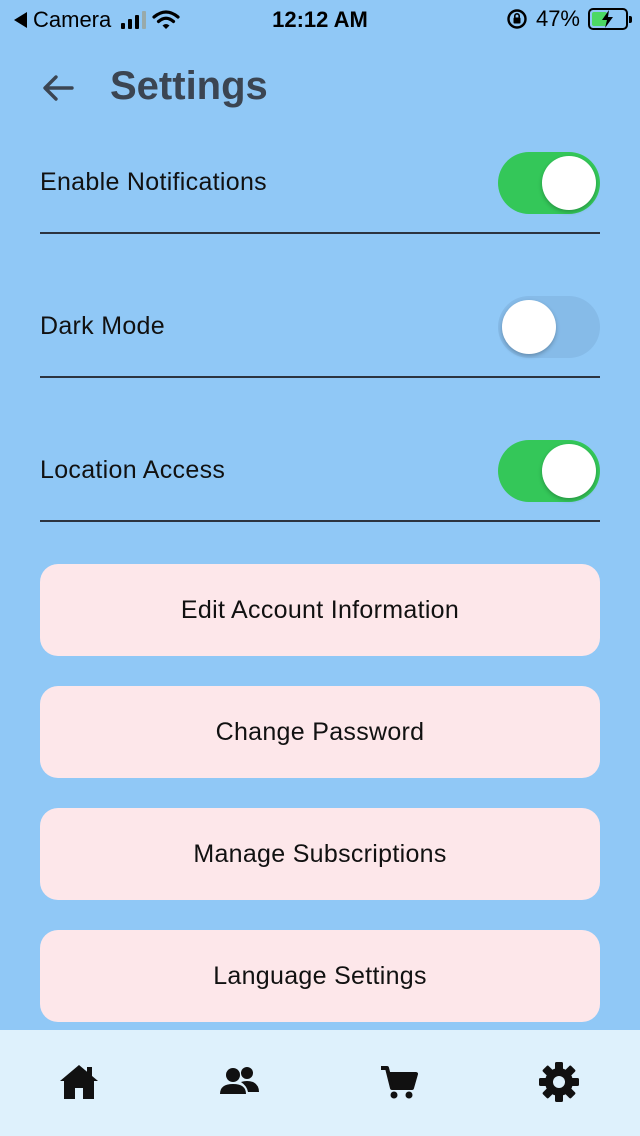  I want to click on battery-percent: 47%, so click(557, 18).